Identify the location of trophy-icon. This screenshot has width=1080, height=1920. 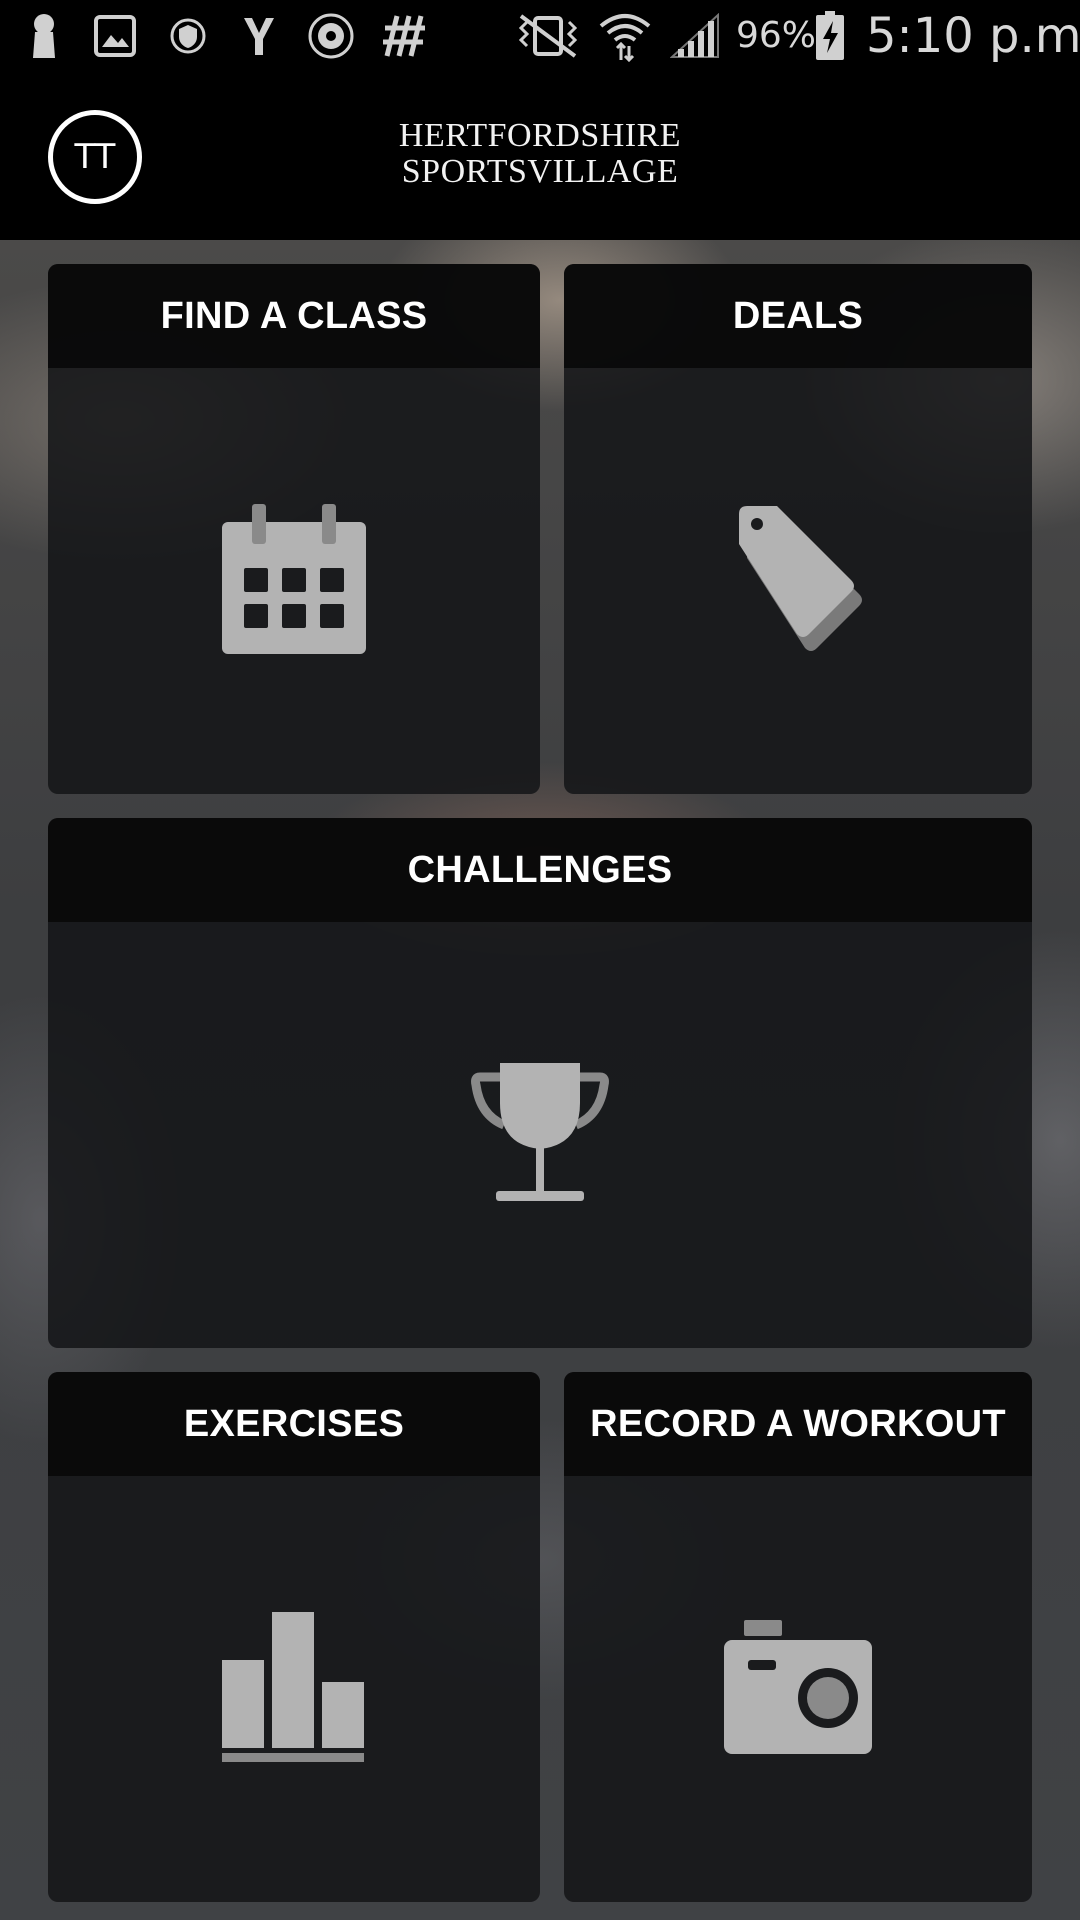
(540, 1135).